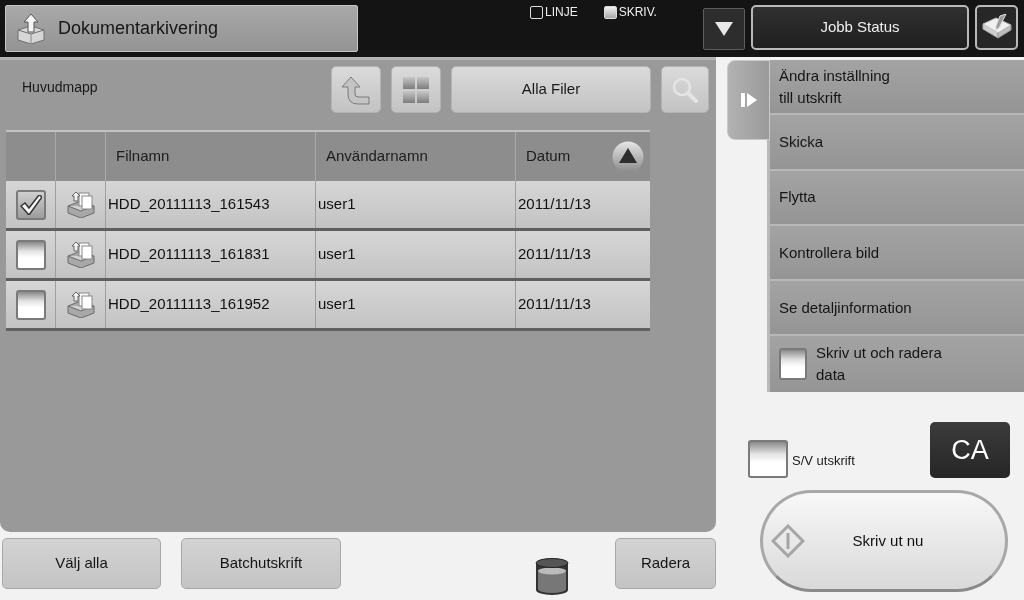 This screenshot has width=1024, height=600. I want to click on column-header: Användarnamn, so click(377, 156).